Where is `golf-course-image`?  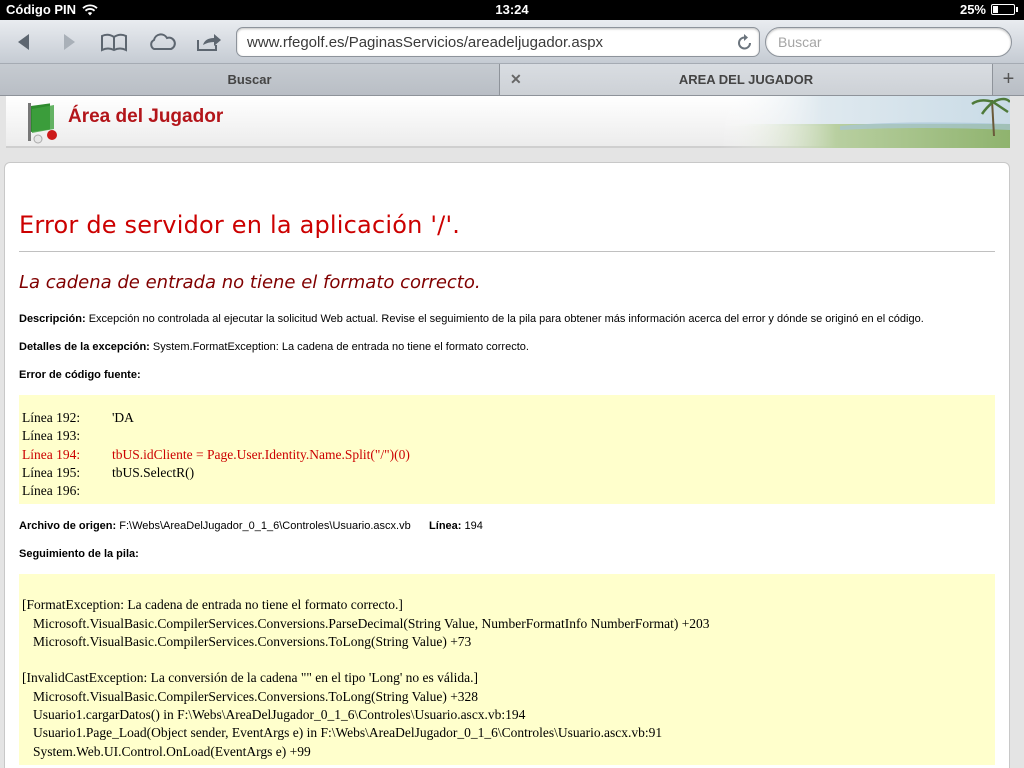
golf-course-image is located at coordinates (865, 122).